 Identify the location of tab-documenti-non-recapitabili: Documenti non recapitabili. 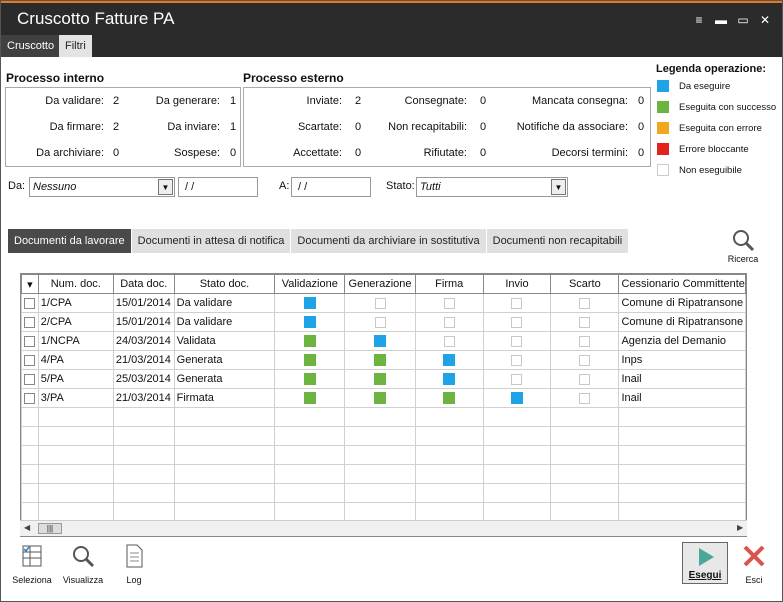
(558, 241).